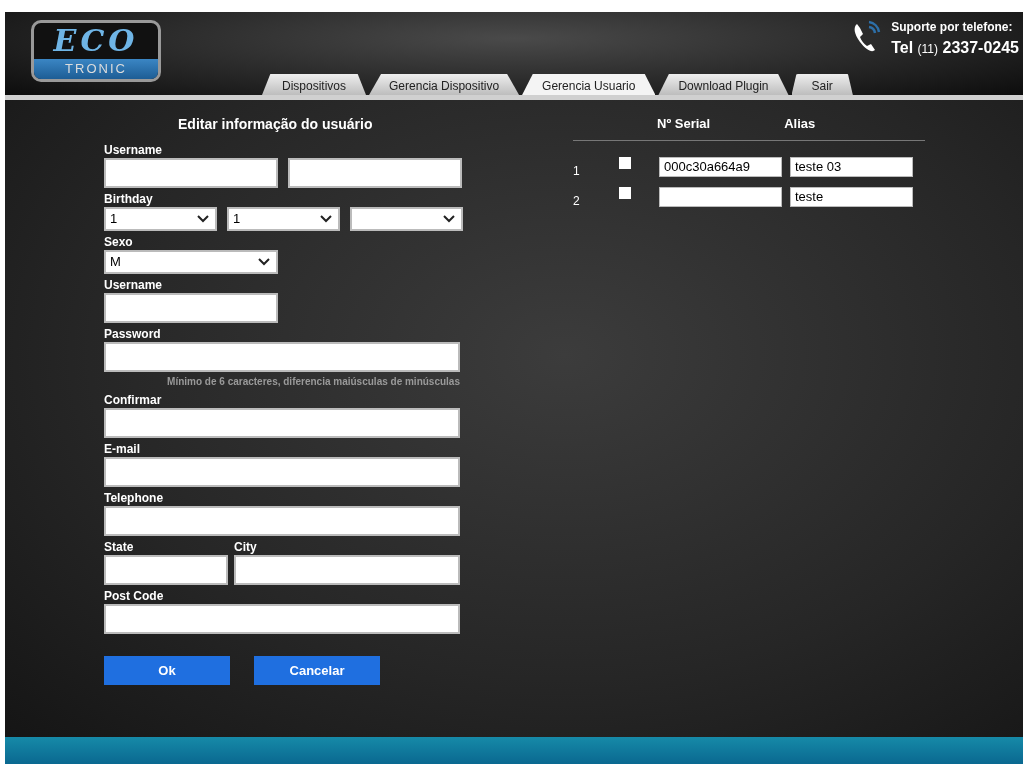 The width and height of the screenshot is (1023, 764). Describe the element at coordinates (96, 69) in the screenshot. I see `logo-subtext: TRONIC` at that location.